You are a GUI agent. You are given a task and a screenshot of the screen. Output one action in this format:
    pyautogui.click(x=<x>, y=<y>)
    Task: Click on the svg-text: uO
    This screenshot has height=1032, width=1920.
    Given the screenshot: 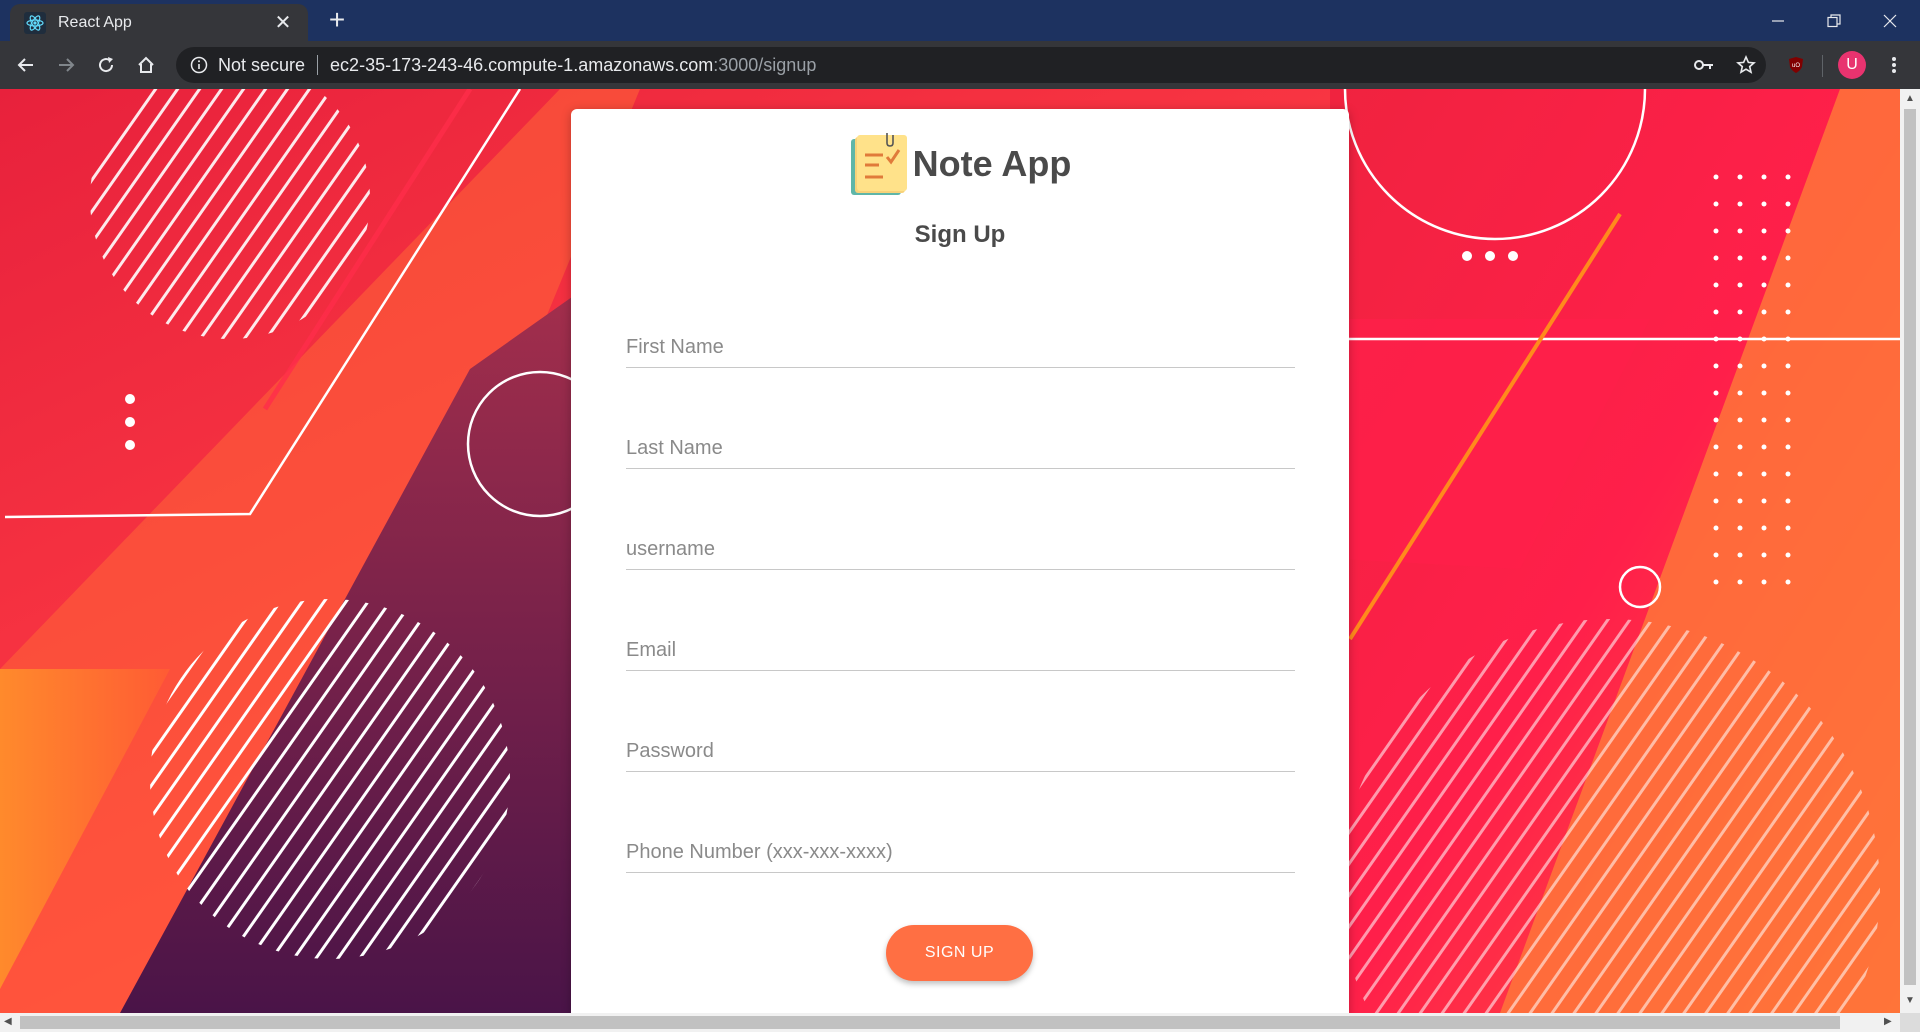 What is the action you would take?
    pyautogui.click(x=1796, y=66)
    